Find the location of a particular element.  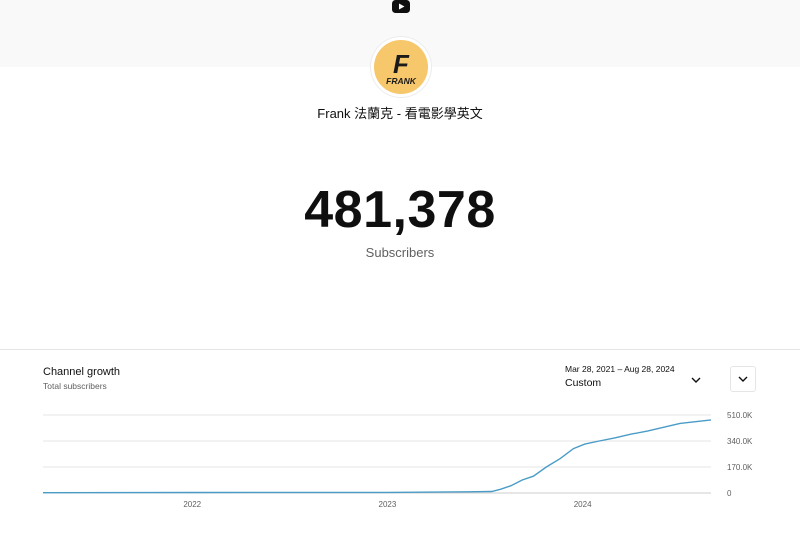

x-tick-label: 2023 is located at coordinates (388, 504).